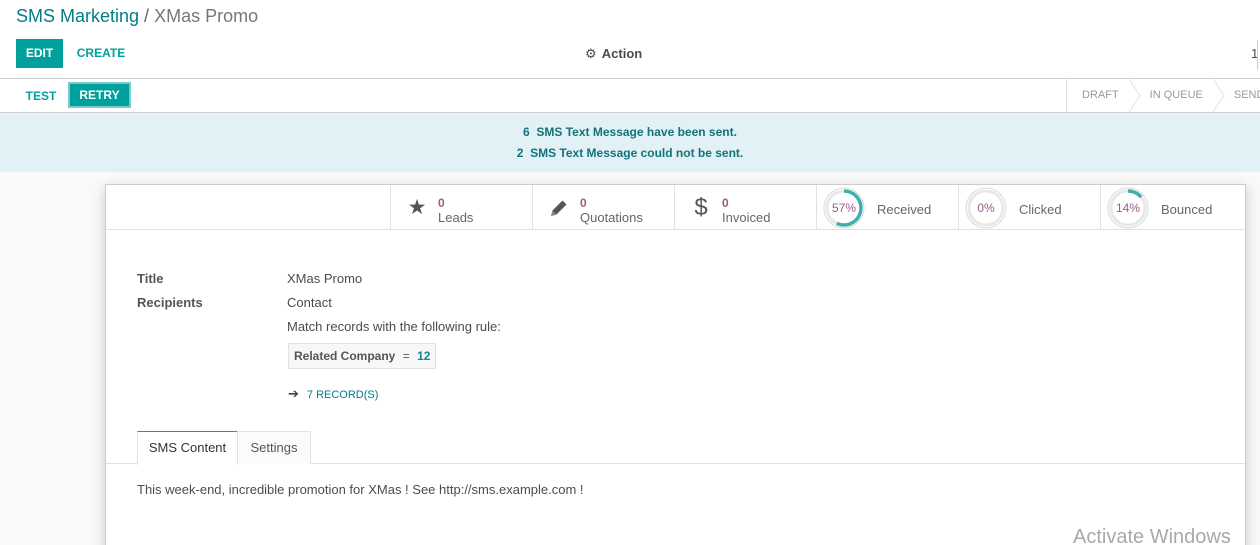 Image resolution: width=1260 pixels, height=545 pixels. What do you see at coordinates (1100, 95) in the screenshot?
I see `stage-draft-label: DRAFT` at bounding box center [1100, 95].